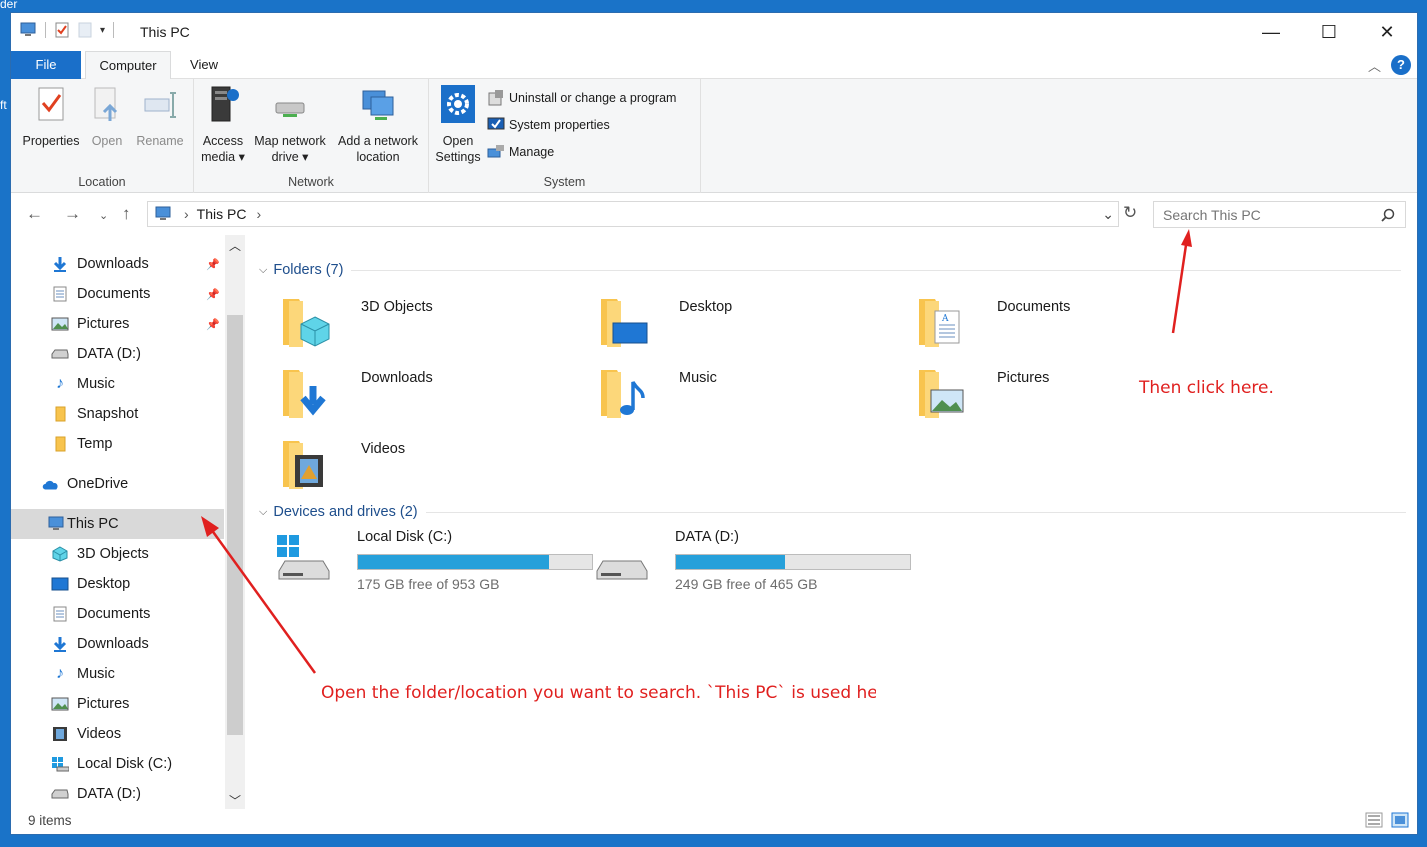  What do you see at coordinates (1179, 289) in the screenshot?
I see `search-annotation-arrow` at bounding box center [1179, 289].